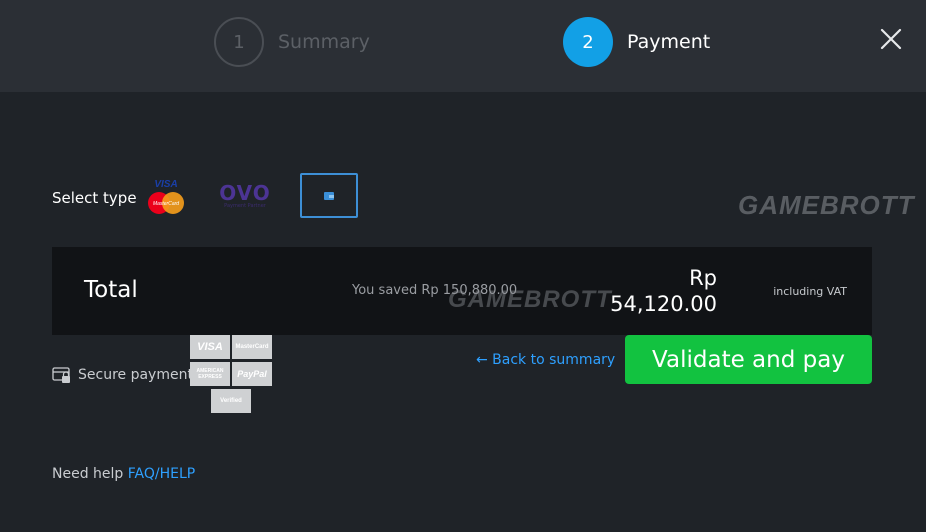  Describe the element at coordinates (545, 360) in the screenshot. I see `back-to-summary-link: ← Back to summary` at that location.